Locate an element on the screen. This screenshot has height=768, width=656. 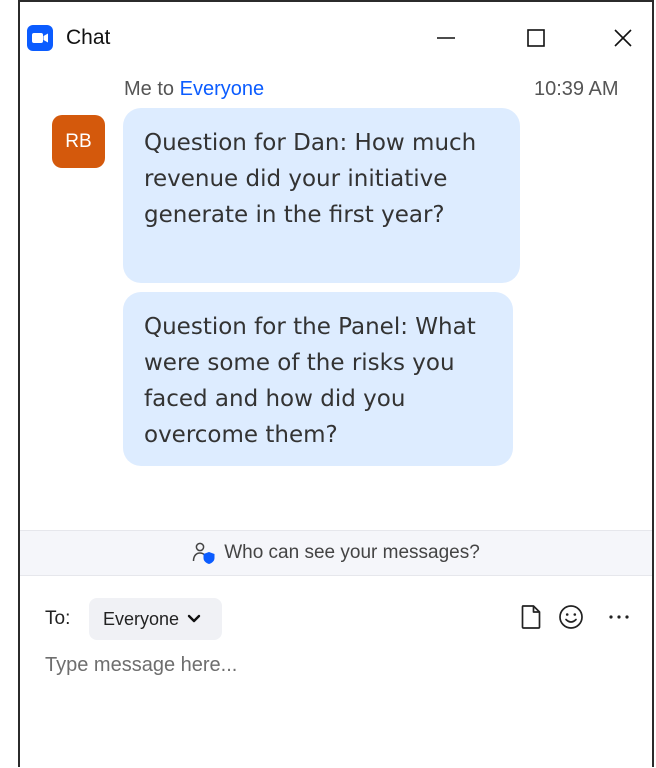
more-icon is located at coordinates (619, 617).